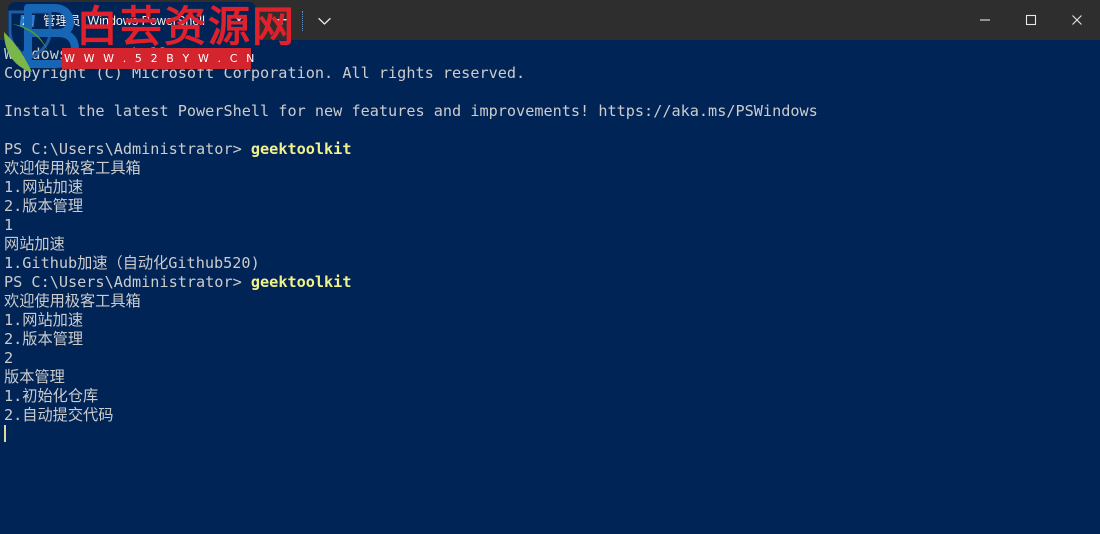  I want to click on terminal-line: 1, so click(9, 225).